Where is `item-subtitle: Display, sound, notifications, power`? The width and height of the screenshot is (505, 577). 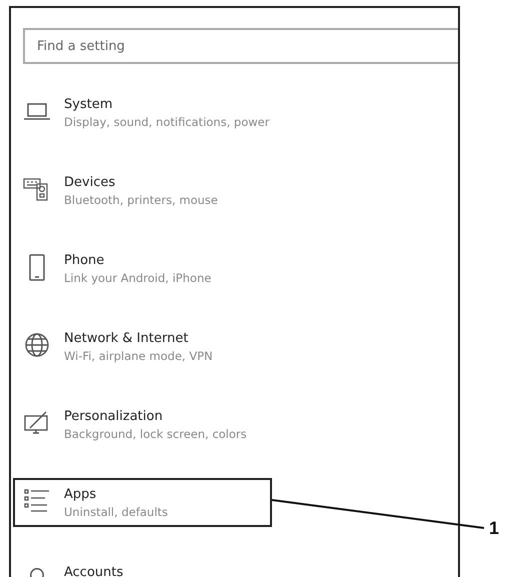
item-subtitle: Display, sound, notifications, power is located at coordinates (167, 122).